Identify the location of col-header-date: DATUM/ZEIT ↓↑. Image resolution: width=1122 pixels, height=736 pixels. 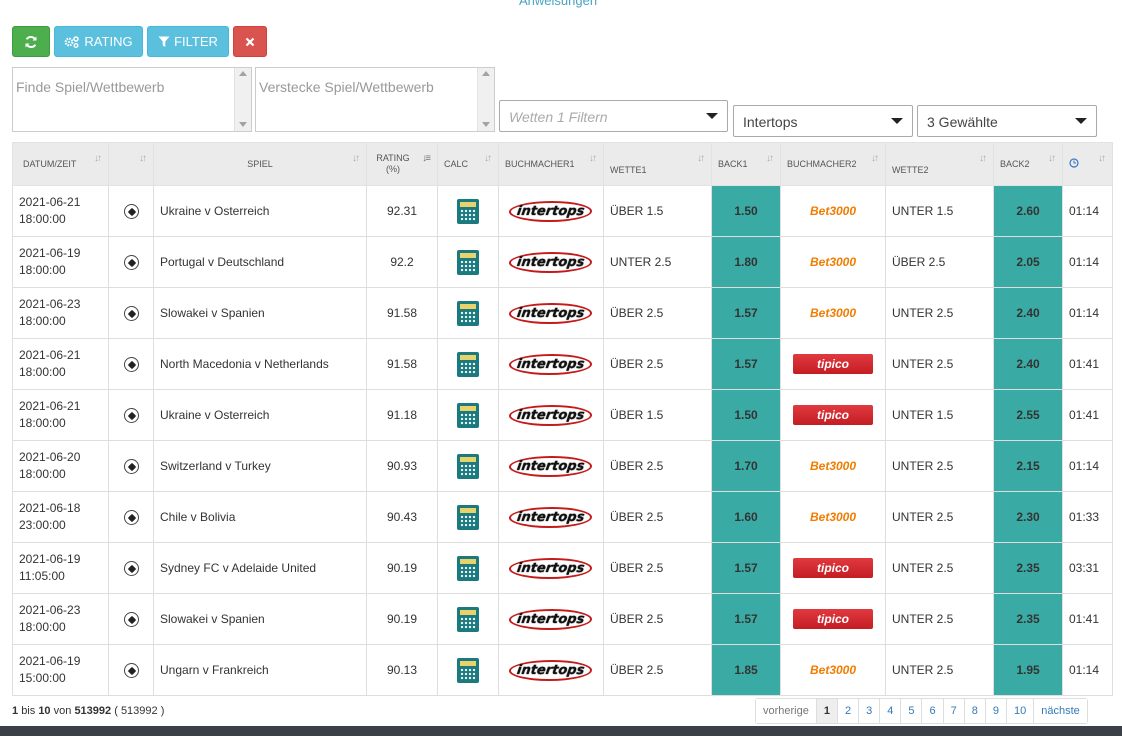
(60, 164).